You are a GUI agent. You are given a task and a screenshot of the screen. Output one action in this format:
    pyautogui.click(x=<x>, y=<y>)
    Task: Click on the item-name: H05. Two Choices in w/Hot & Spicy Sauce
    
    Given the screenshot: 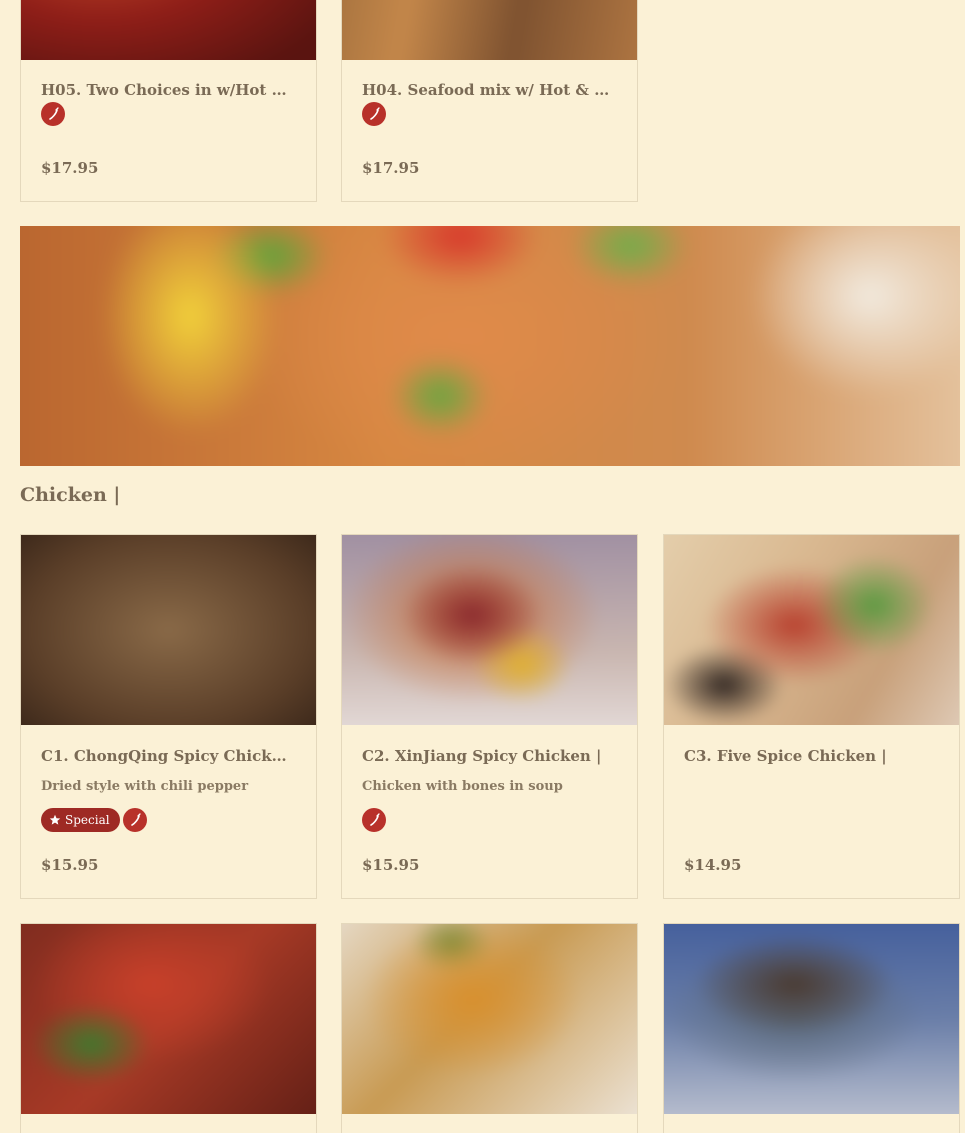 What is the action you would take?
    pyautogui.click(x=168, y=90)
    